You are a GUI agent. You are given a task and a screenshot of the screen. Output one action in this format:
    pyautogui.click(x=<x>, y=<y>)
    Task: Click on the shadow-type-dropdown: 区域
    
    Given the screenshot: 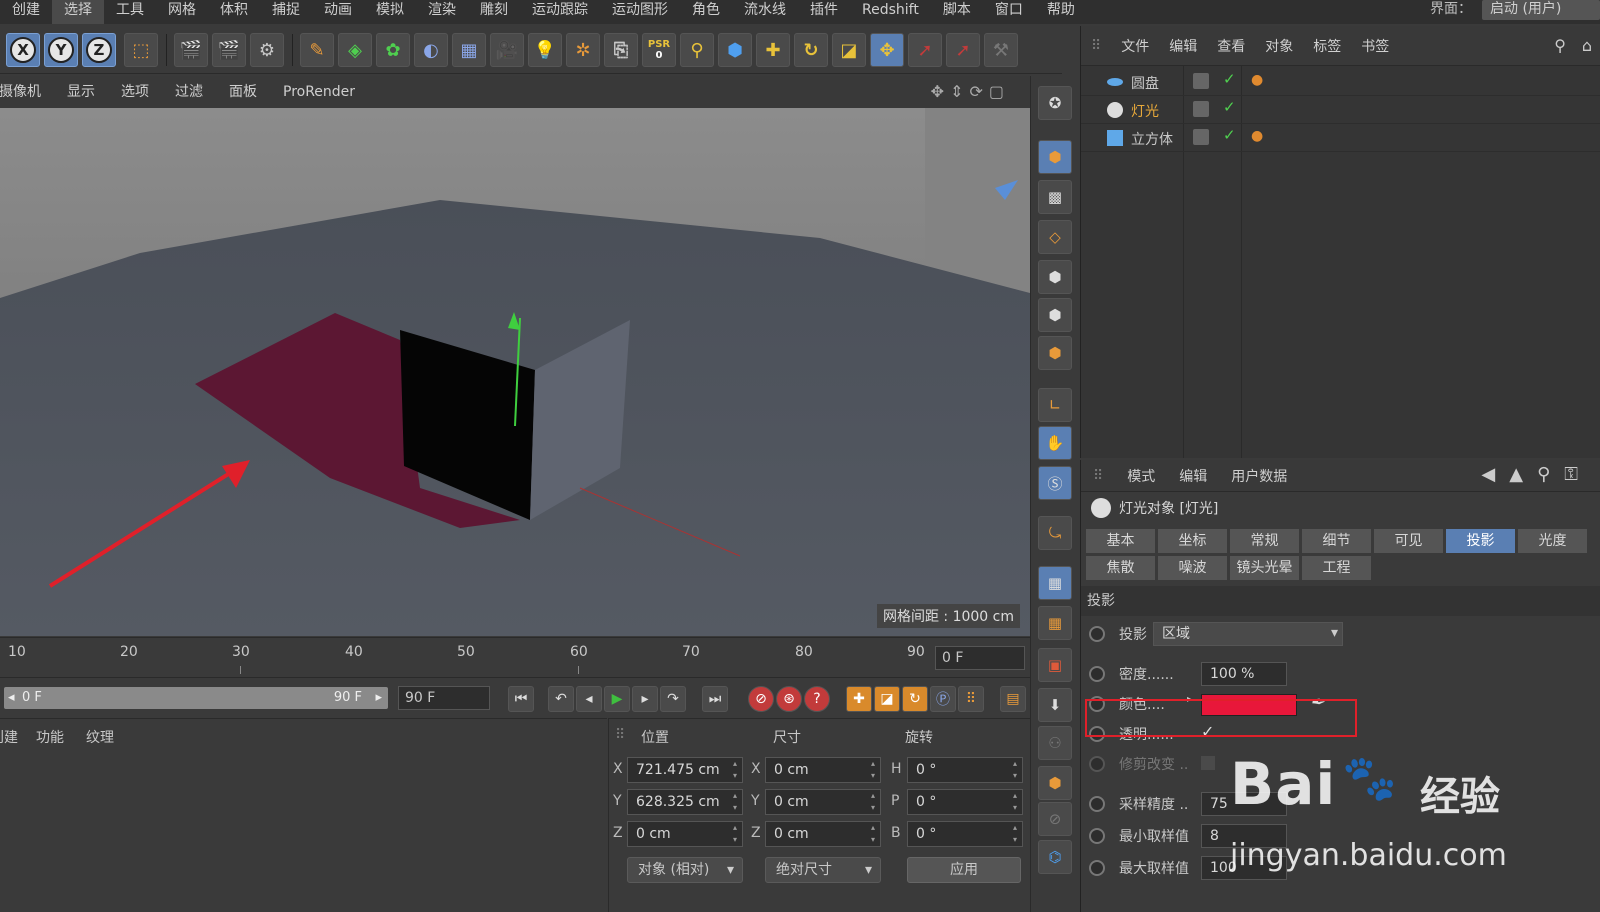 What is the action you would take?
    pyautogui.click(x=1248, y=634)
    